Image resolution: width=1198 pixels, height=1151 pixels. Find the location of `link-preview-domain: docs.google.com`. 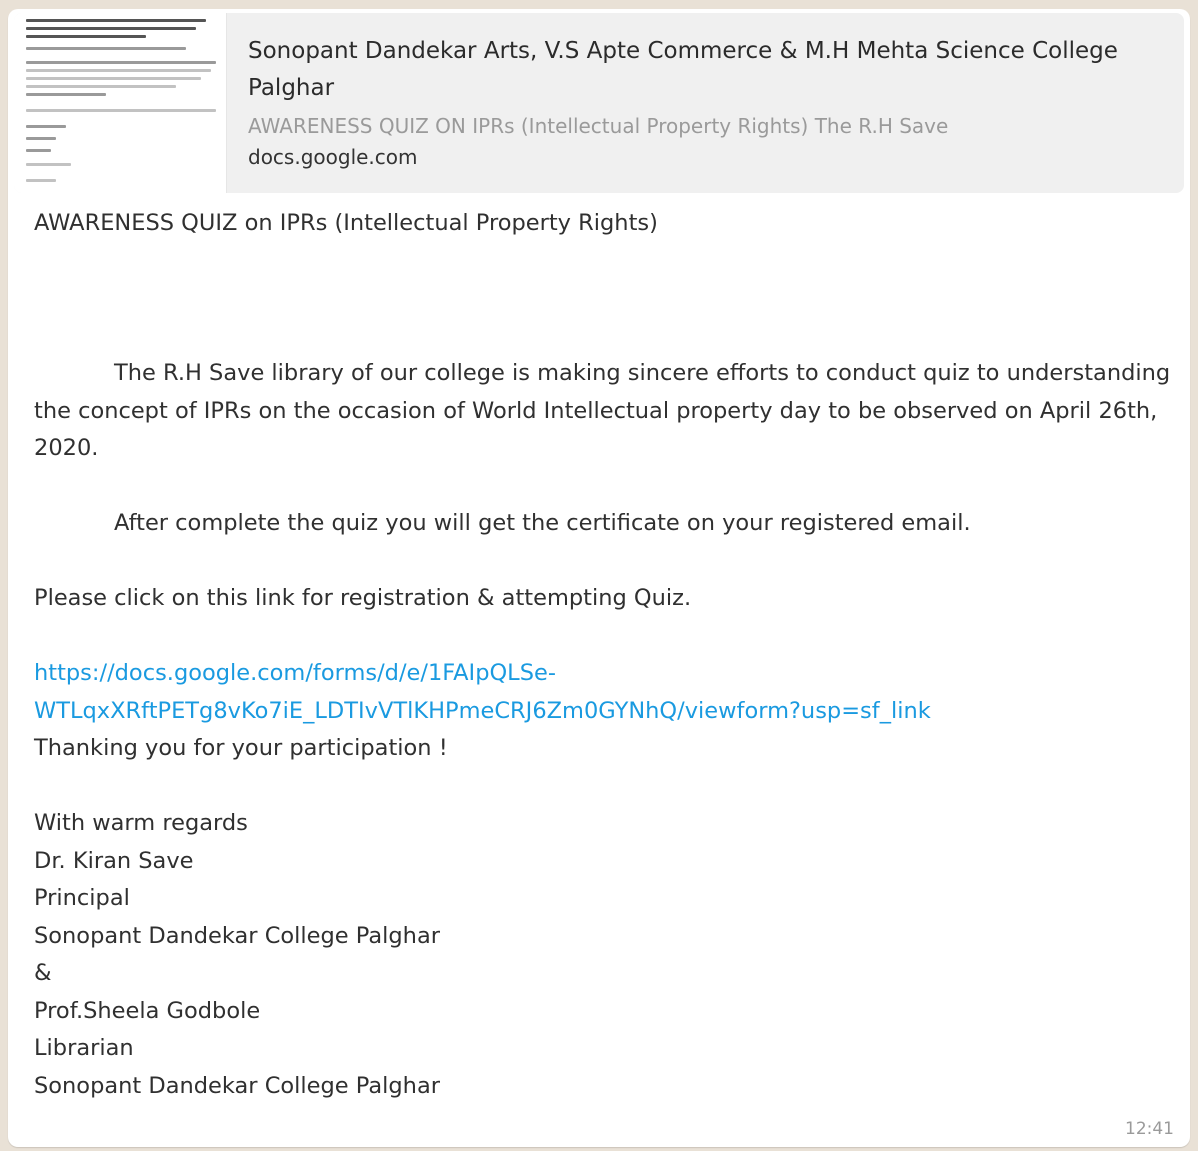

link-preview-domain: docs.google.com is located at coordinates (333, 157).